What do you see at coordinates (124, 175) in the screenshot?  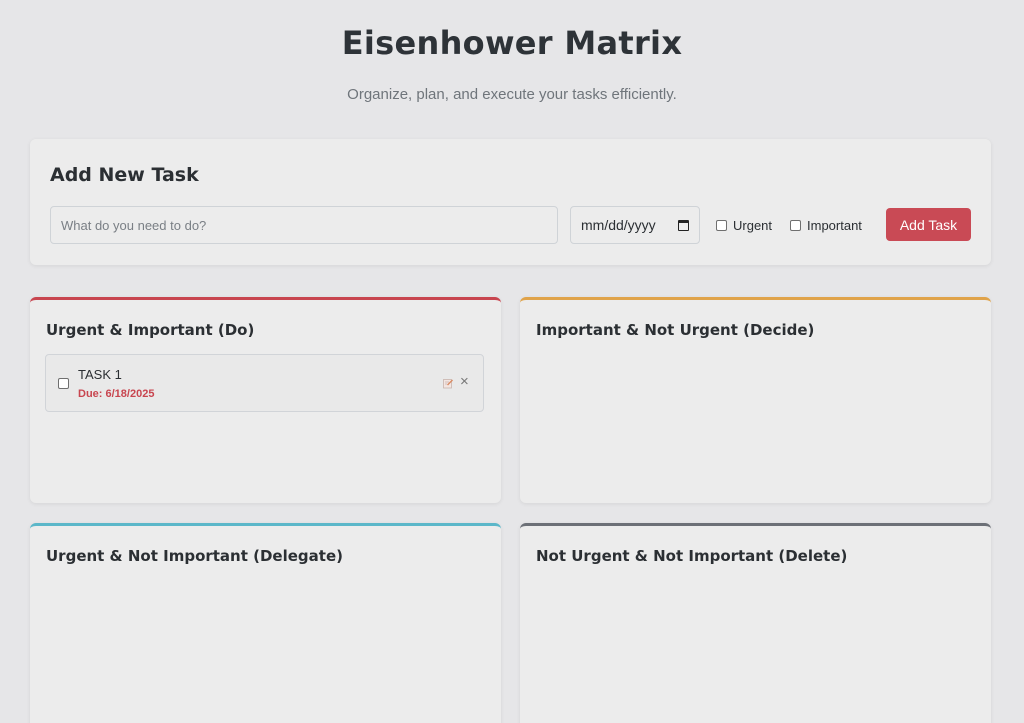 I see `add-task-heading: Add New Task` at bounding box center [124, 175].